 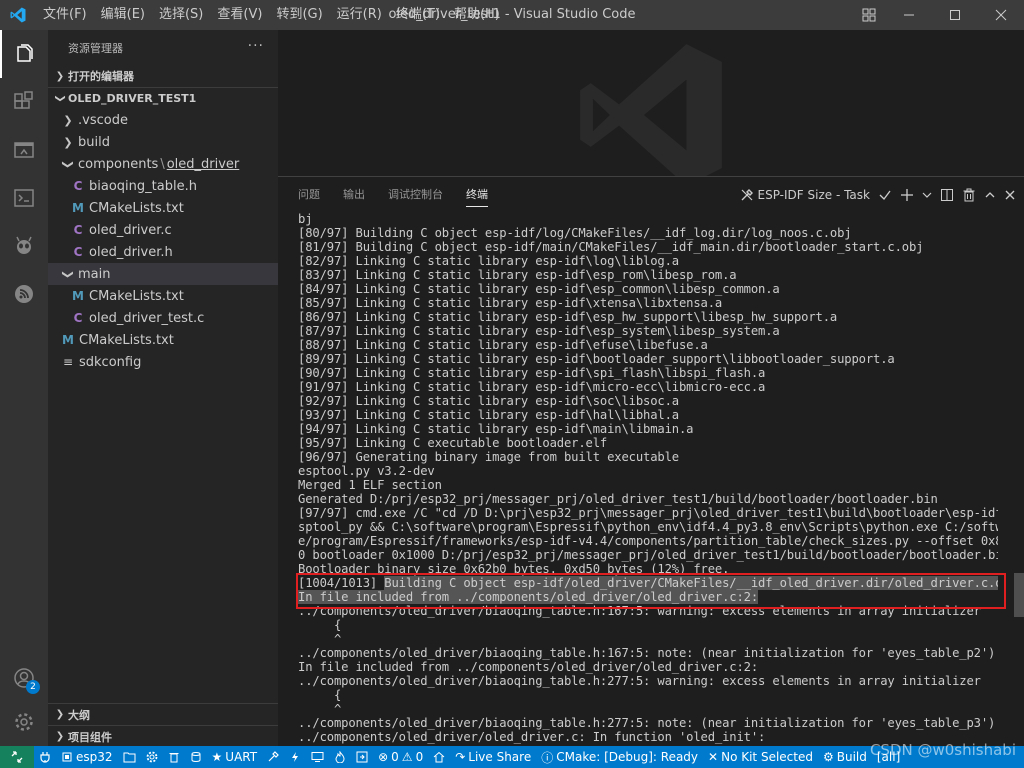 What do you see at coordinates (163, 76) in the screenshot?
I see `open-editors-section: ❯ 打开的编辑器` at bounding box center [163, 76].